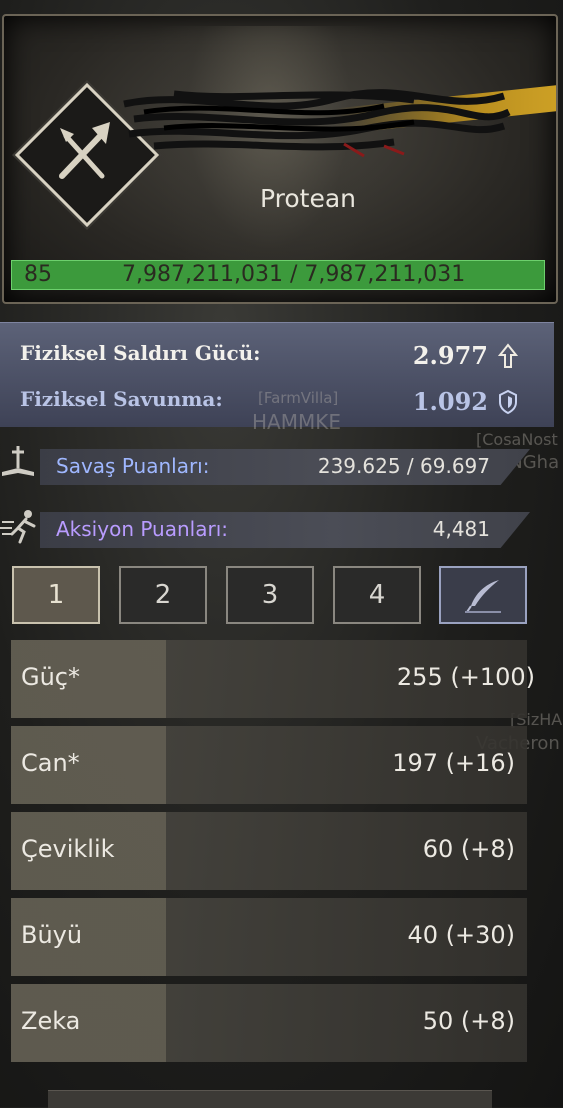 This screenshot has width=563, height=1108. What do you see at coordinates (270, 595) in the screenshot?
I see `preset-tab-3: 3` at bounding box center [270, 595].